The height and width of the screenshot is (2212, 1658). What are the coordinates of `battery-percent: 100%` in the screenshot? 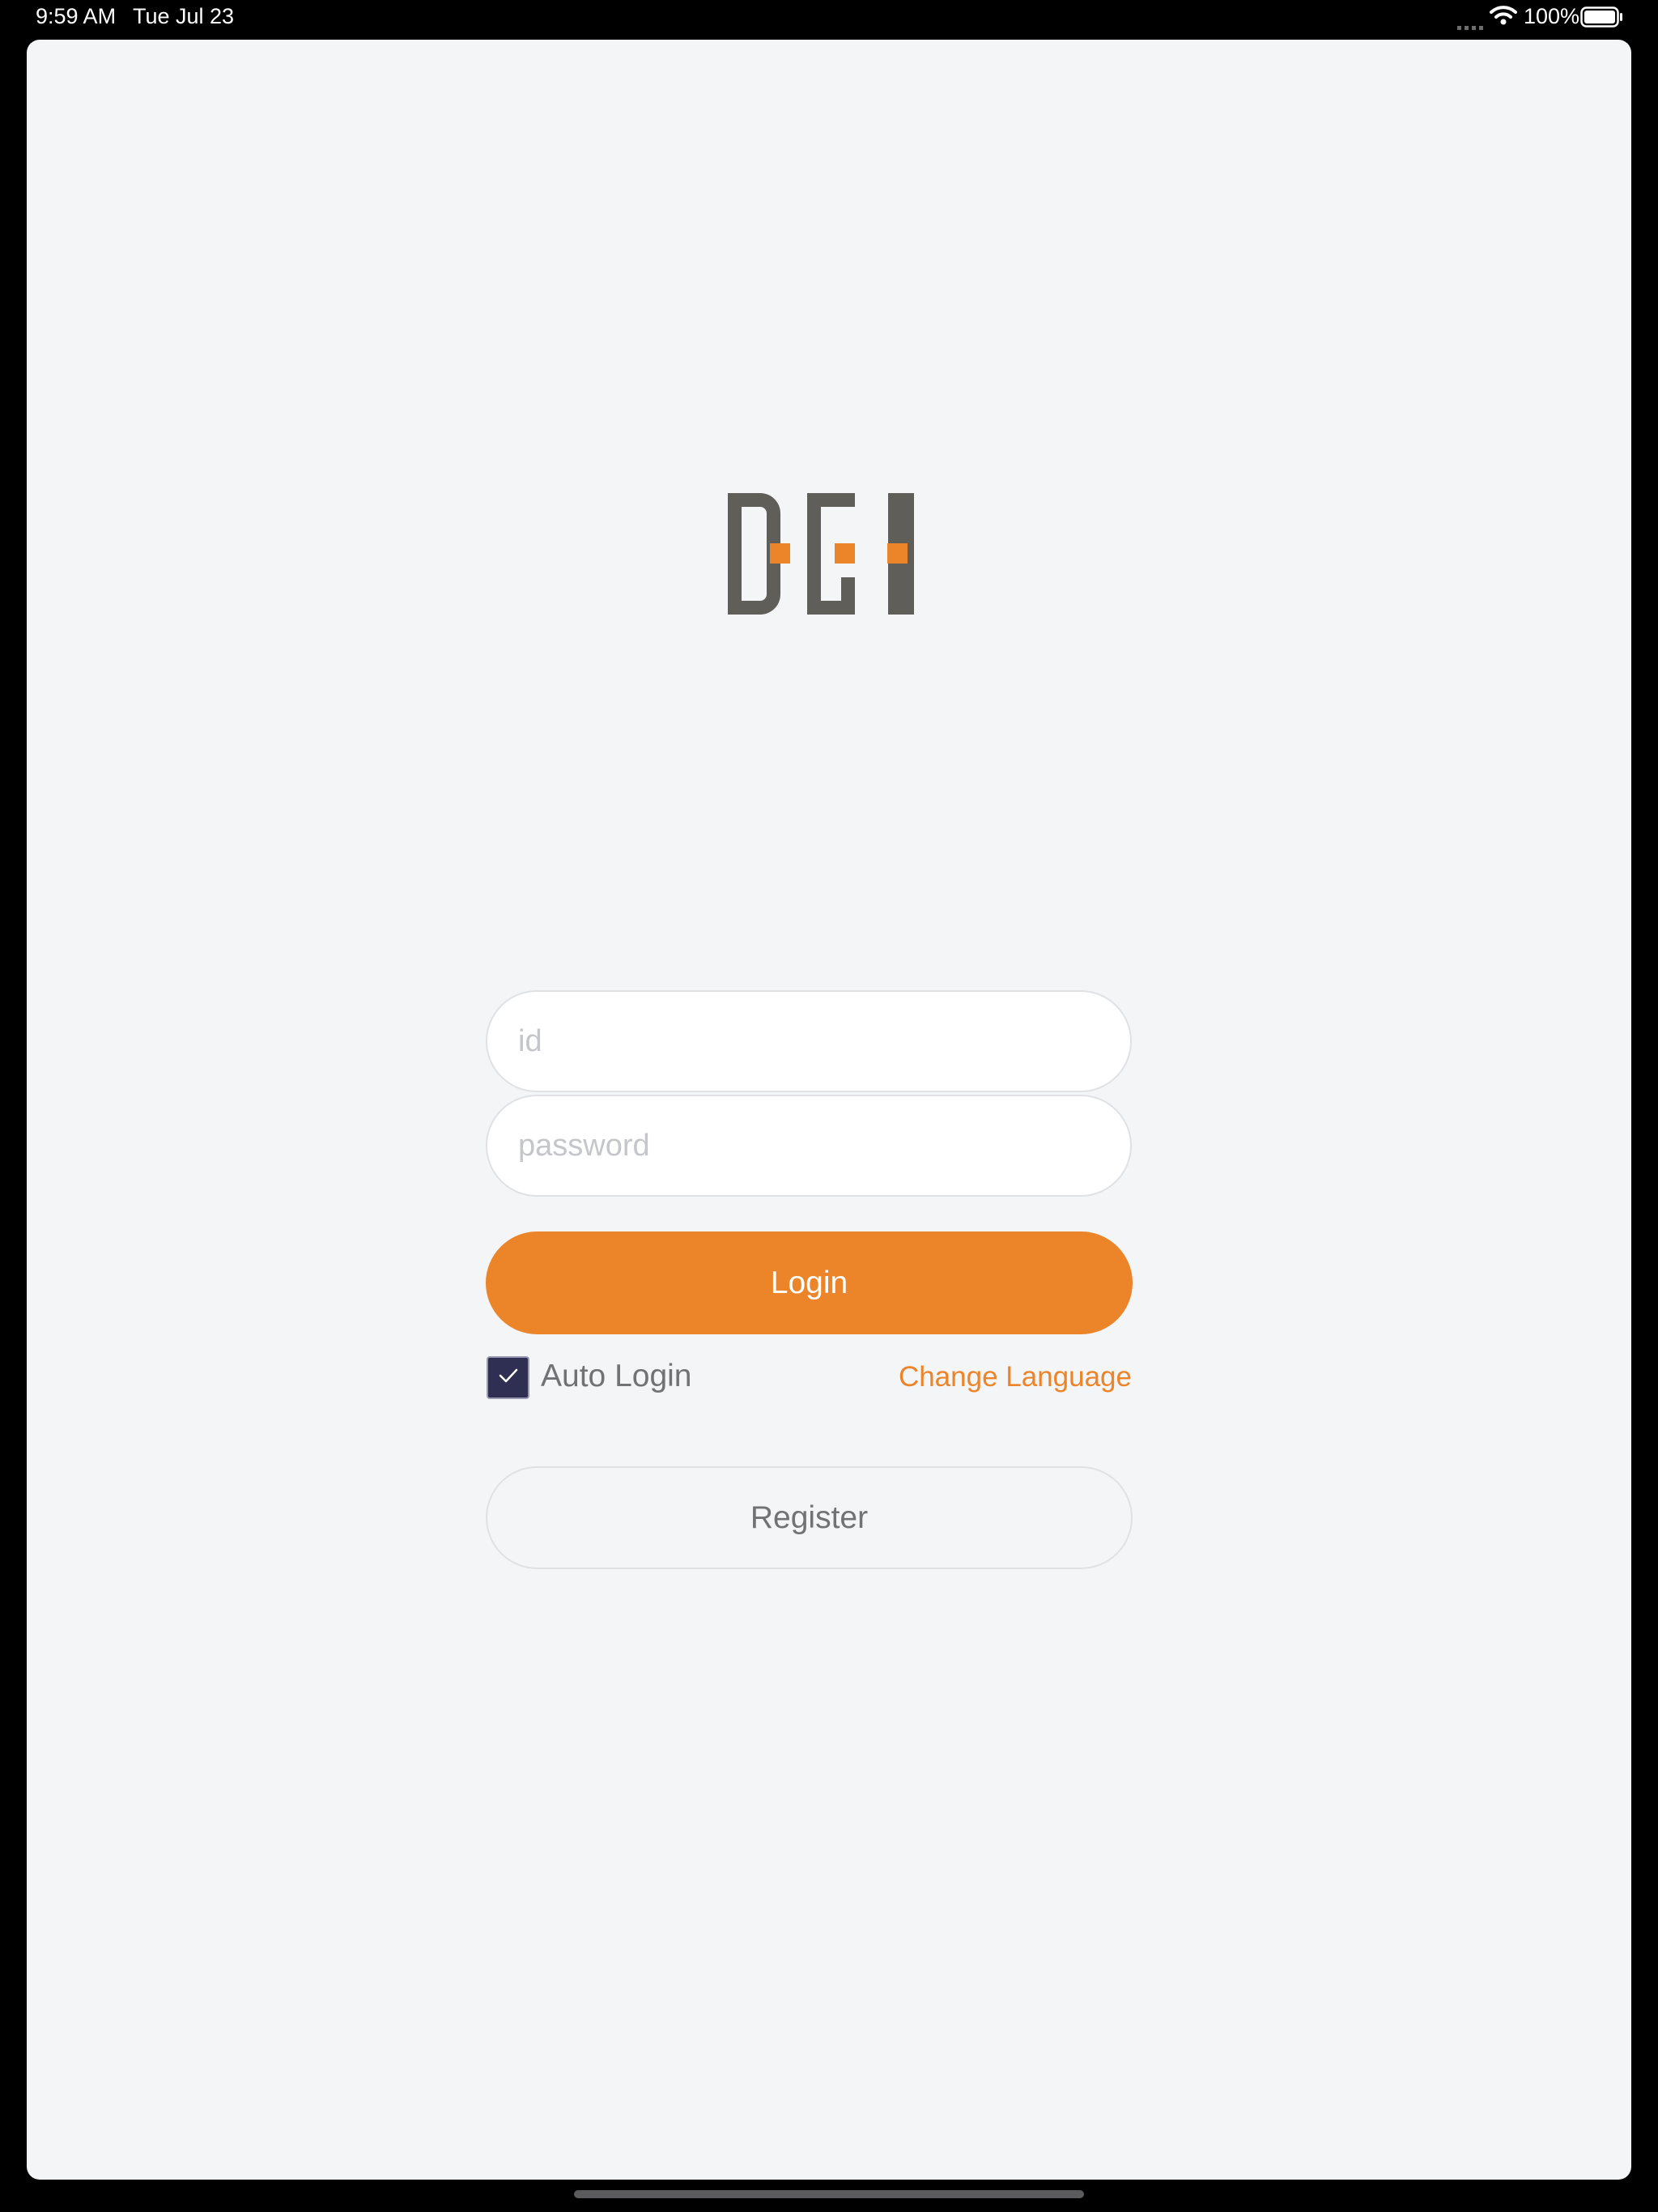 It's located at (1552, 16).